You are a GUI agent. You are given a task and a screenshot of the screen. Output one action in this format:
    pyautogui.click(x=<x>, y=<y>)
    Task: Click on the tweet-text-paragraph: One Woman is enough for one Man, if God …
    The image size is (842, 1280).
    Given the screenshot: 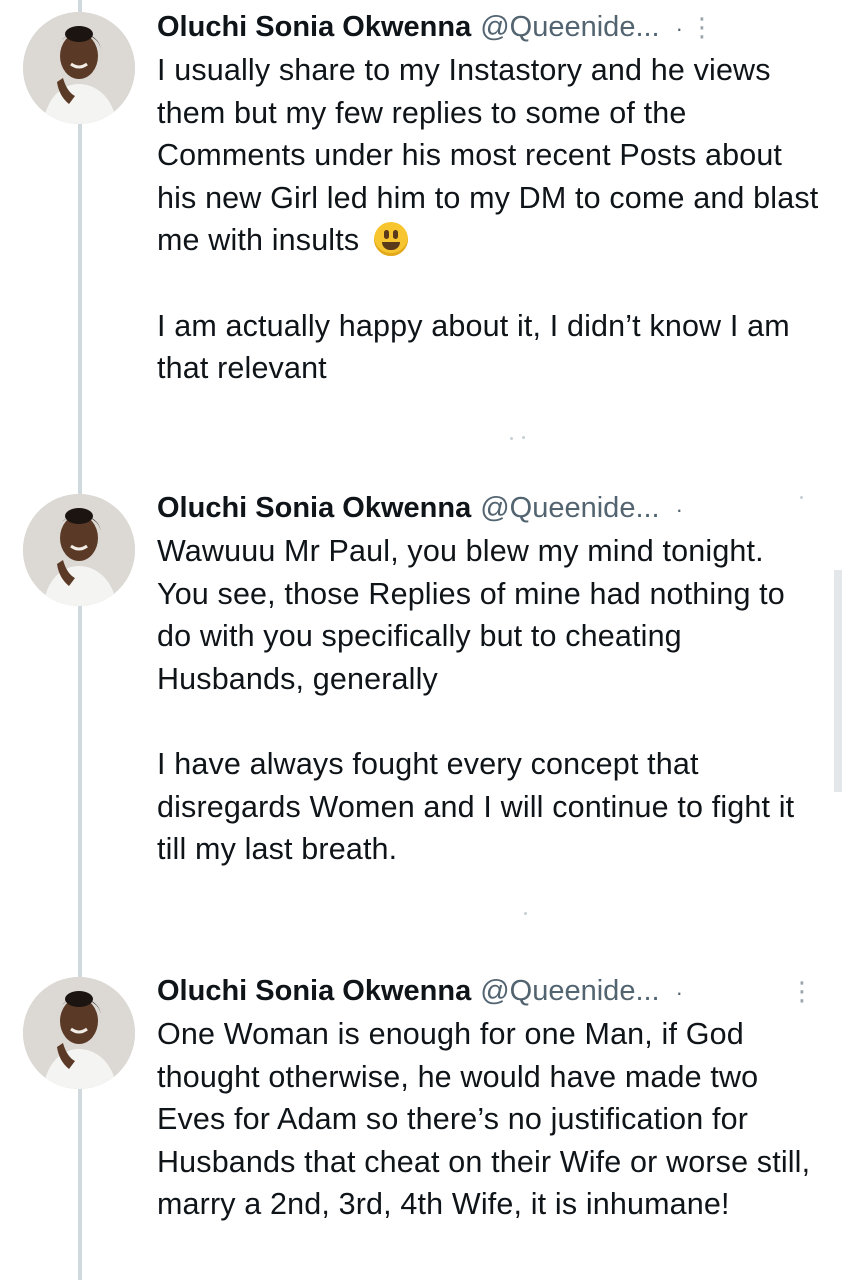 What is the action you would take?
    pyautogui.click(x=484, y=1119)
    